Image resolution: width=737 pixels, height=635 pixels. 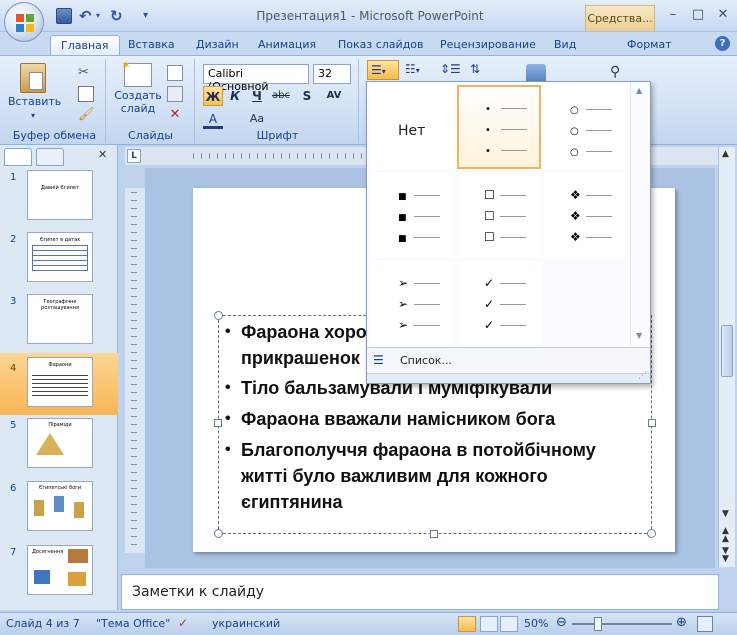 What do you see at coordinates (175, 115) in the screenshot?
I see `delete-slide-icon: ✕` at bounding box center [175, 115].